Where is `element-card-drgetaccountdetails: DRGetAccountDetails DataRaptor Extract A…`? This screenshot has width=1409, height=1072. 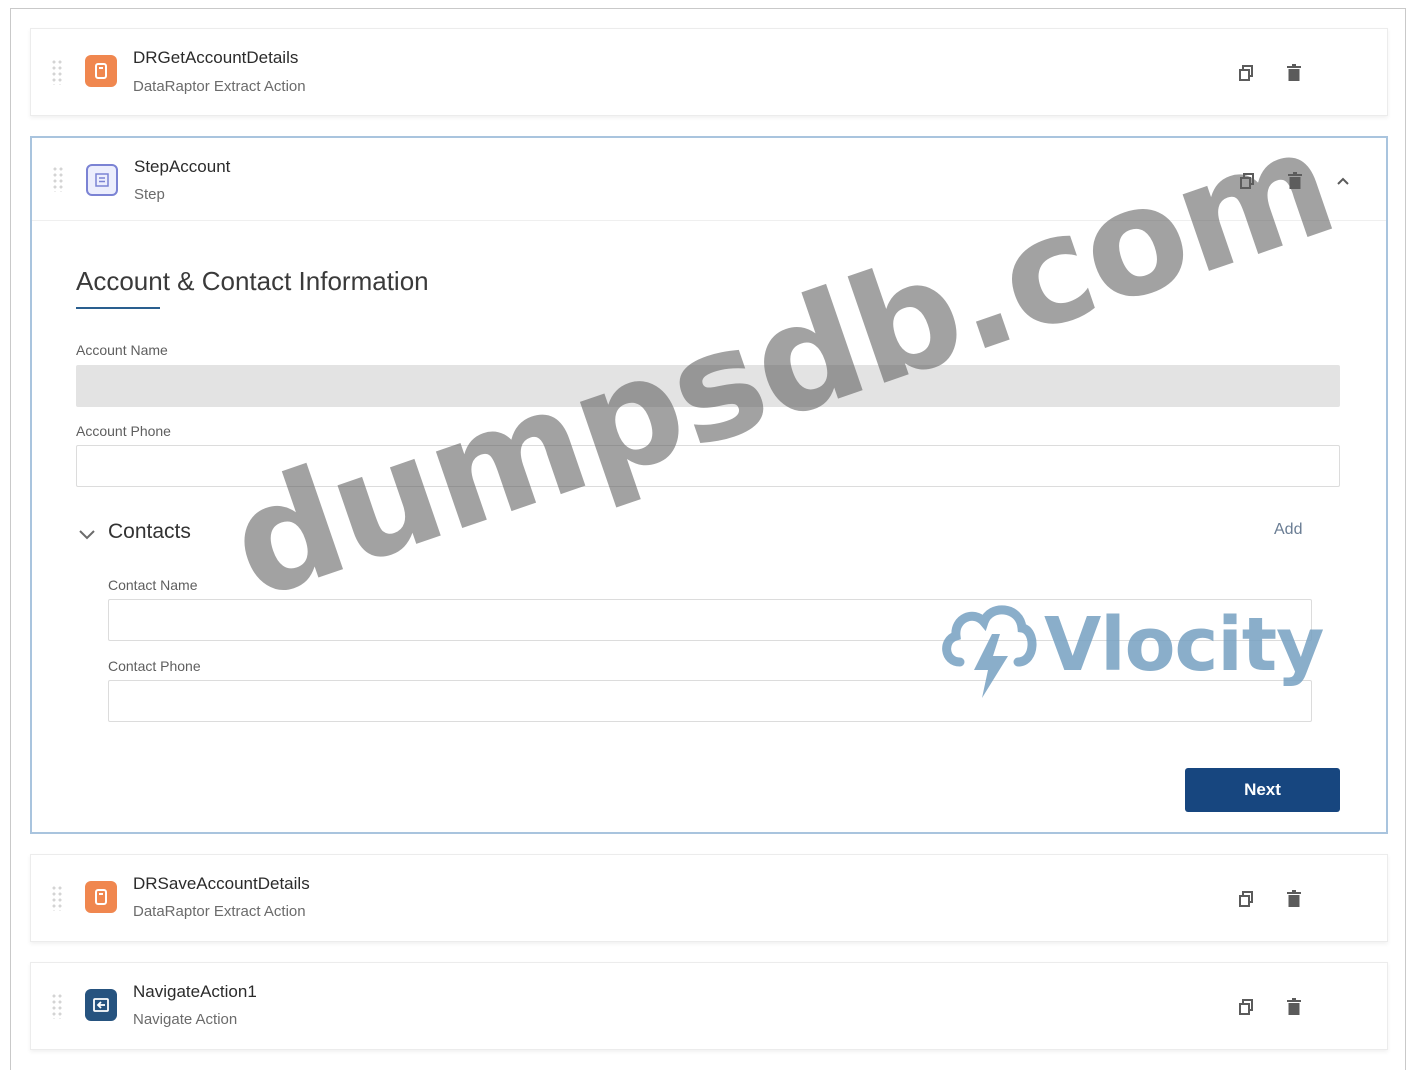
element-card-drgetaccountdetails: DRGetAccountDetails DataRaptor Extract A… is located at coordinates (709, 72).